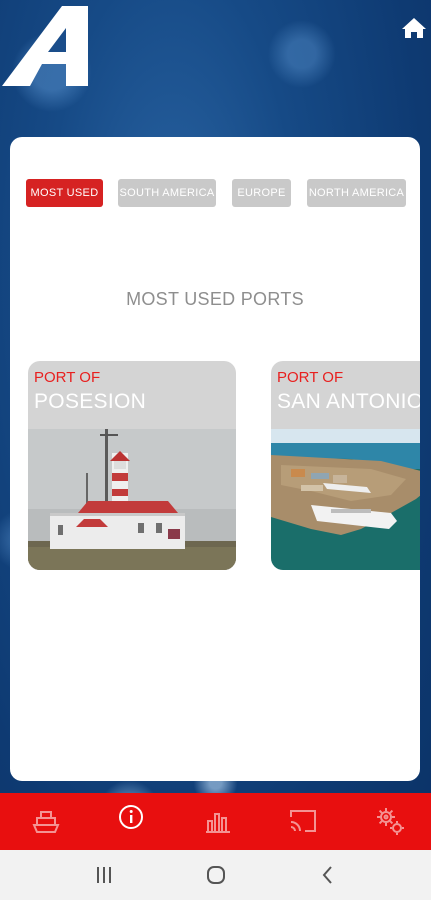 The image size is (431, 900). I want to click on bottom-nav-bar, so click(215, 821).